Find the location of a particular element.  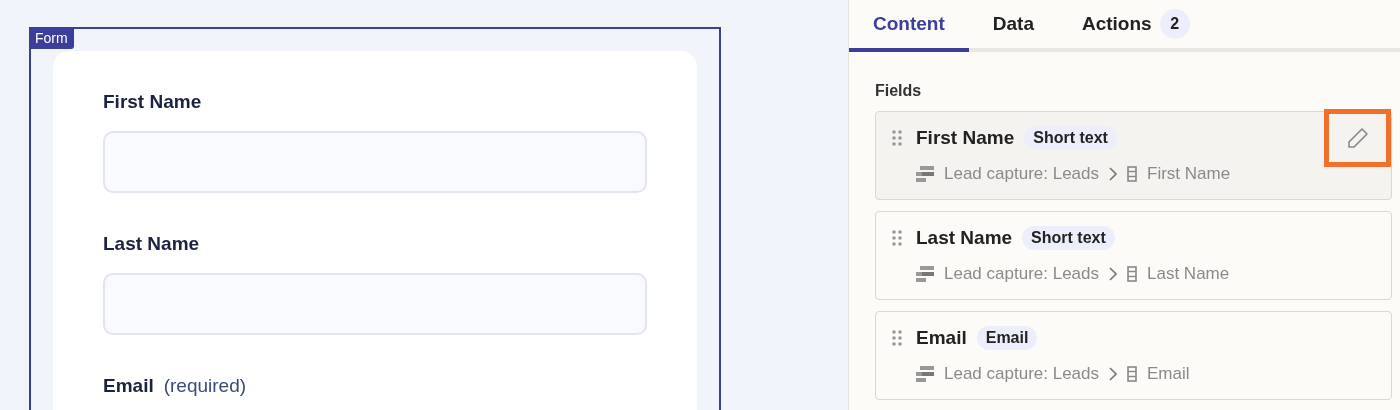

tab: Actions 2 is located at coordinates (1135, 26).